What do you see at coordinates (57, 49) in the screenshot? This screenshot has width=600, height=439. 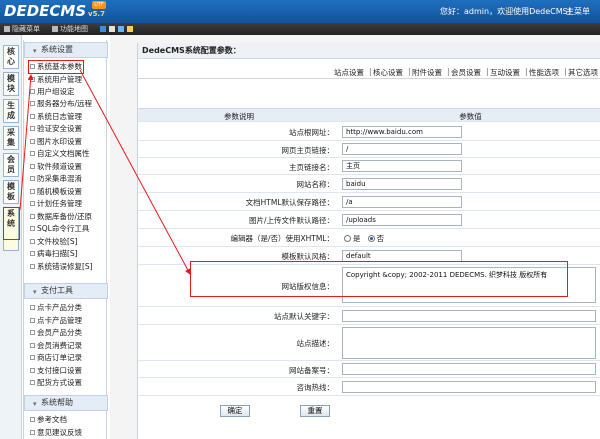 I see `section-title: 系统设置` at bounding box center [57, 49].